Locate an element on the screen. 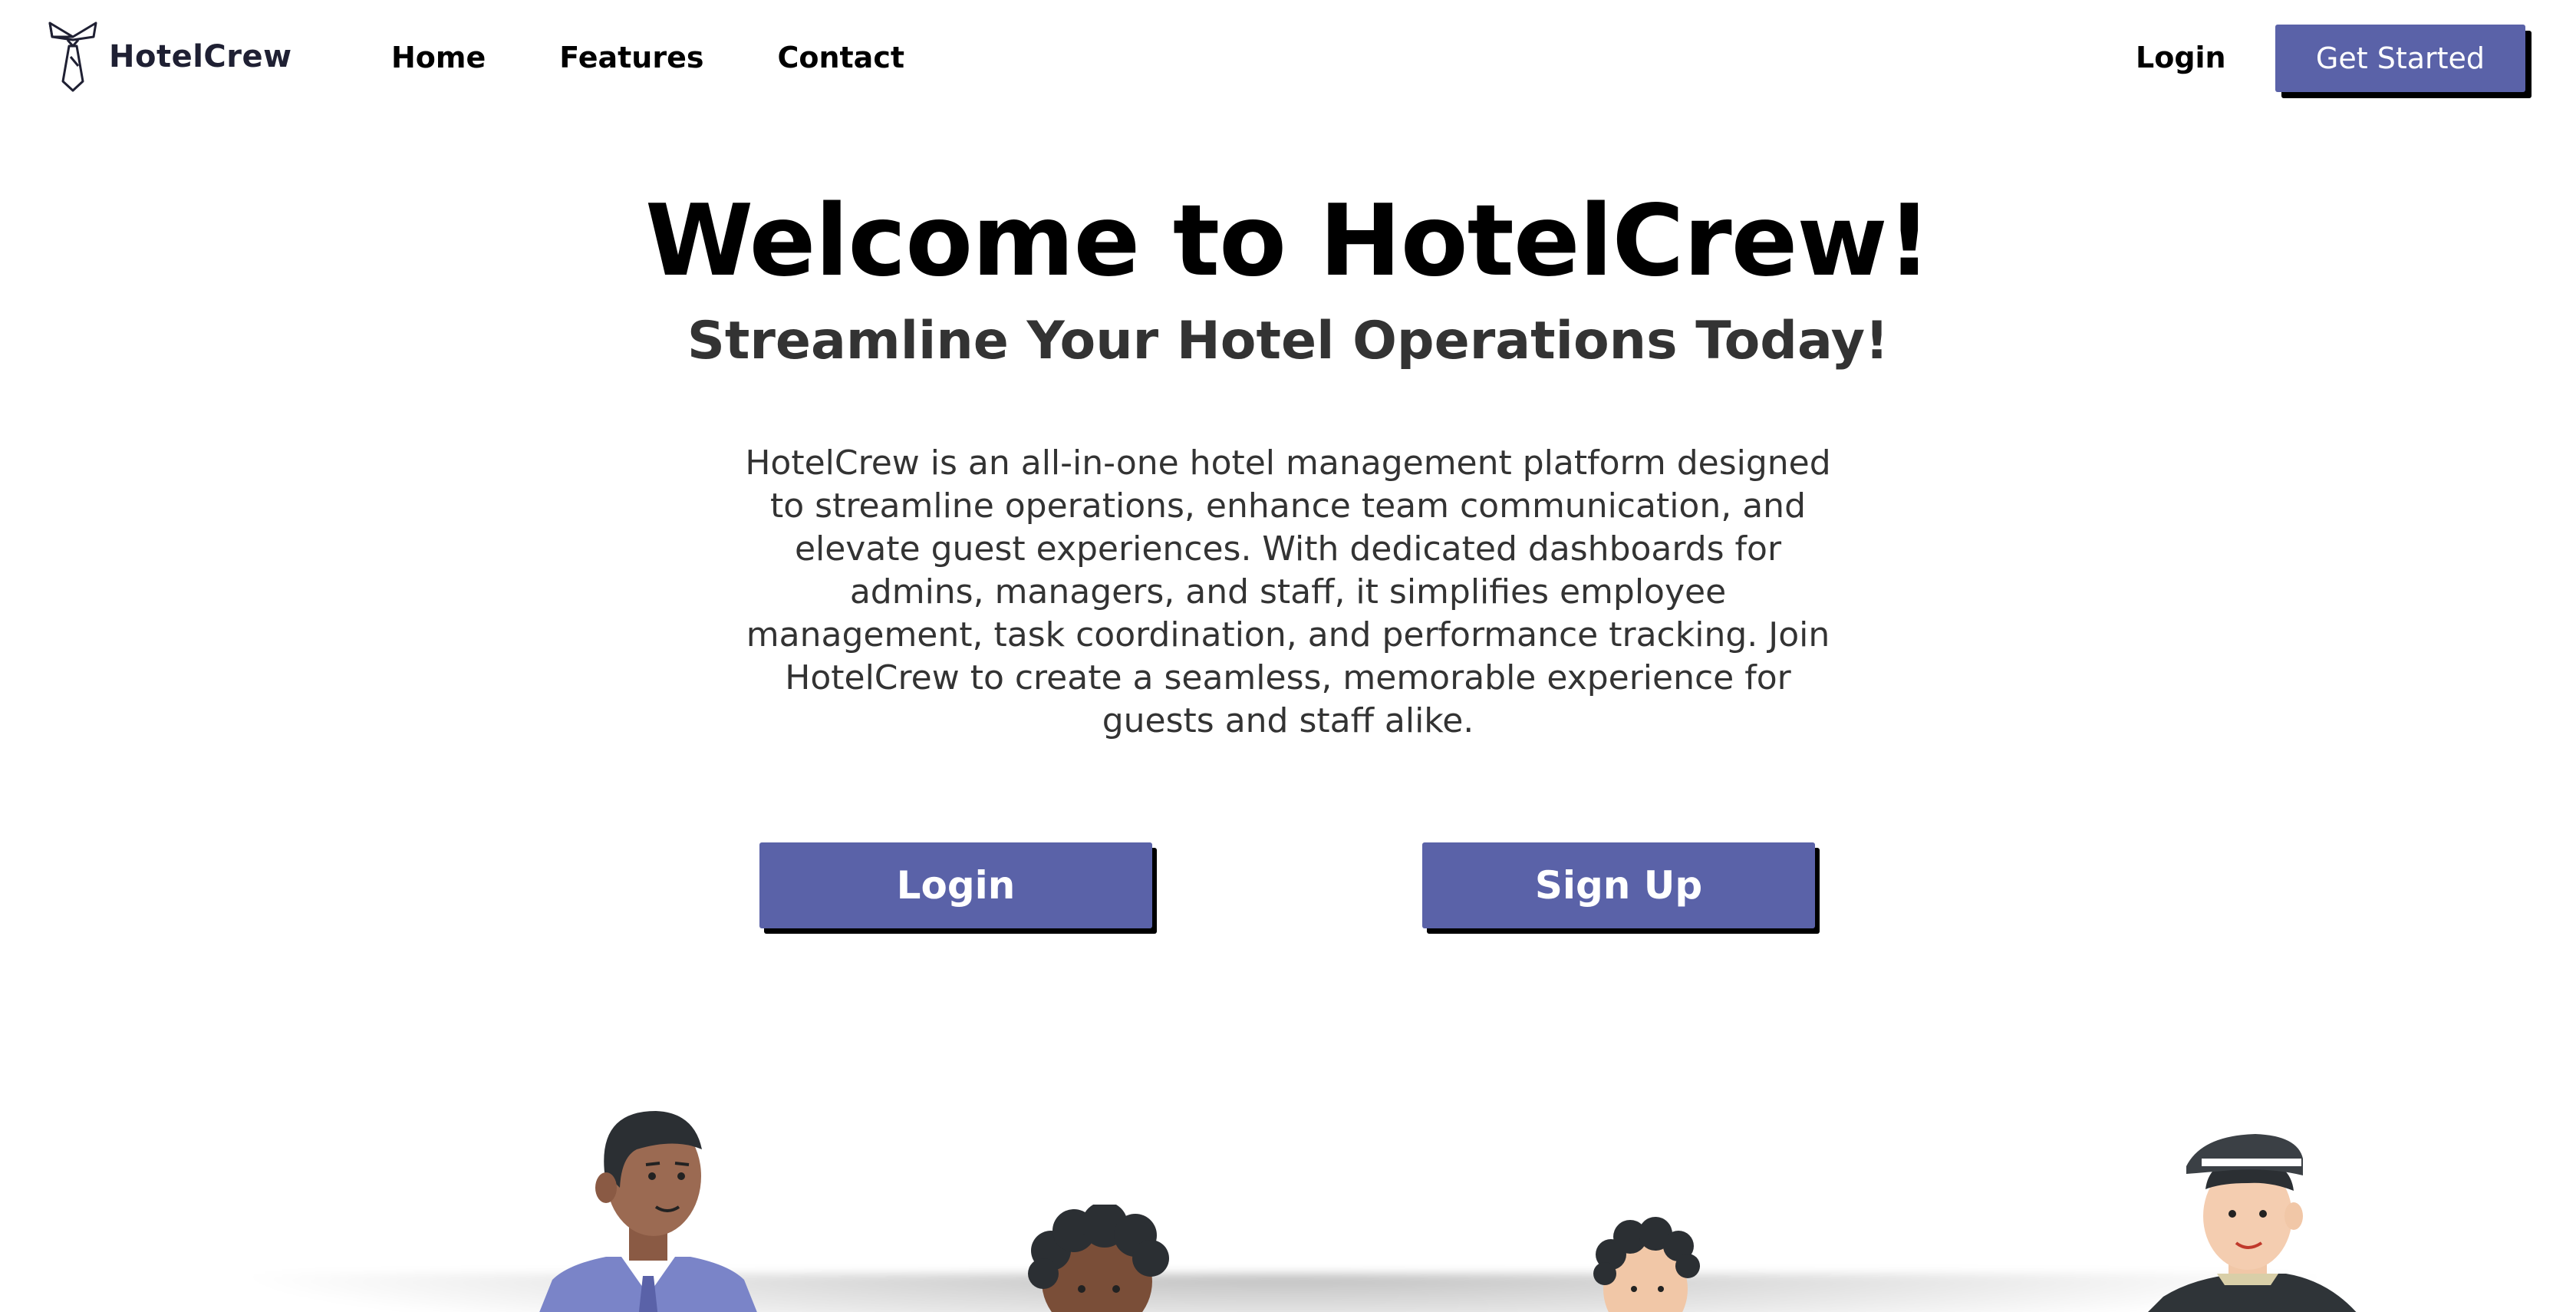 This screenshot has width=2576, height=1312. bellhop-illustration is located at coordinates (2252, 1223).